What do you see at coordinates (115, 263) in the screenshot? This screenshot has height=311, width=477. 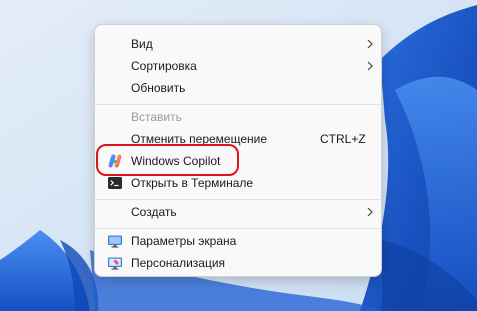 I see `personalization-icon` at bounding box center [115, 263].